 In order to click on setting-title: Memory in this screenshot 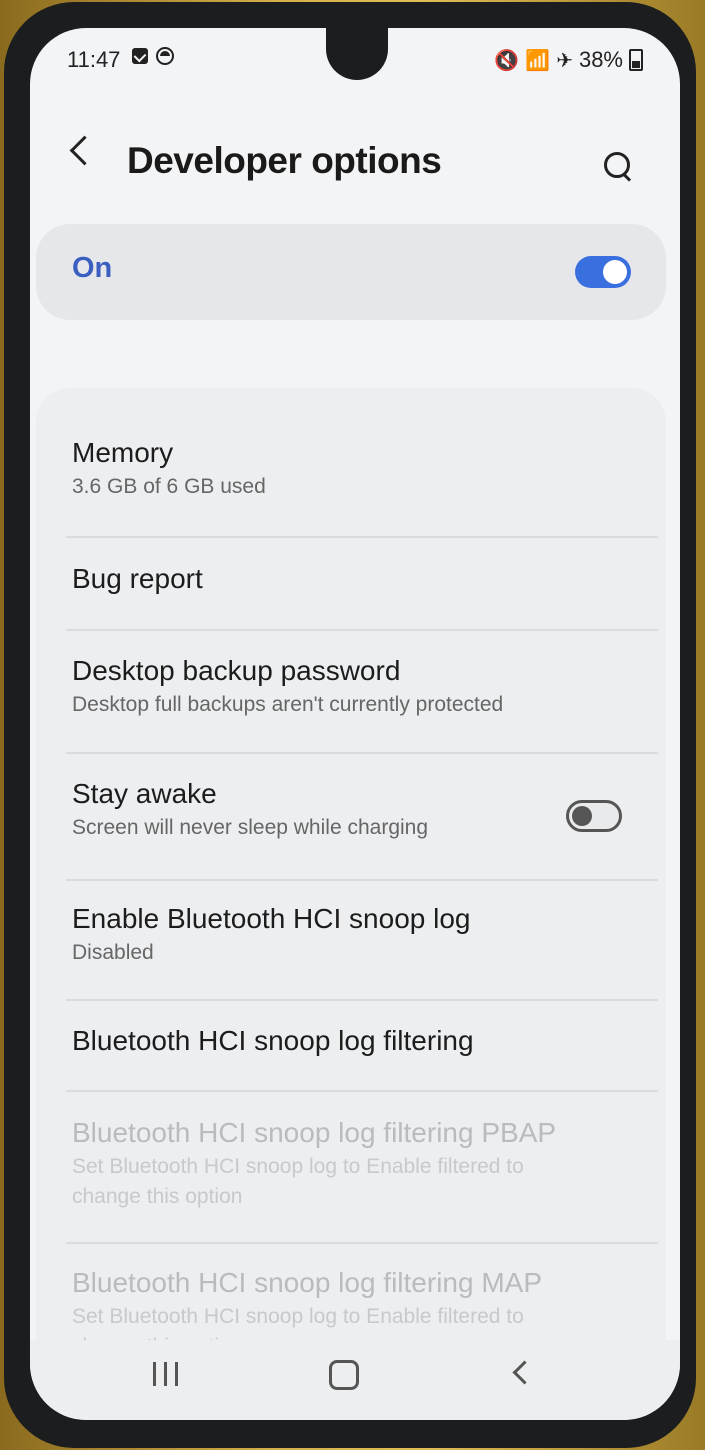, I will do `click(123, 452)`.